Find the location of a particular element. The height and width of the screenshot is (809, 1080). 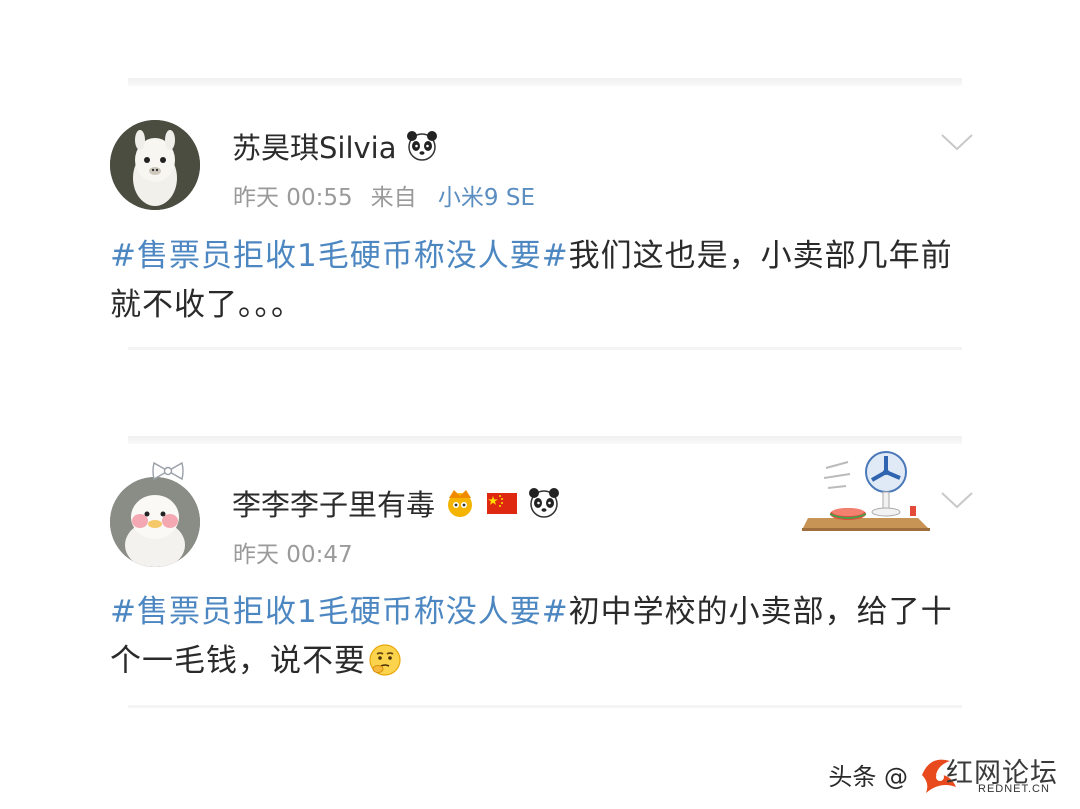

rednet-logo: 红网论坛 REDNET.CN is located at coordinates (991, 774).